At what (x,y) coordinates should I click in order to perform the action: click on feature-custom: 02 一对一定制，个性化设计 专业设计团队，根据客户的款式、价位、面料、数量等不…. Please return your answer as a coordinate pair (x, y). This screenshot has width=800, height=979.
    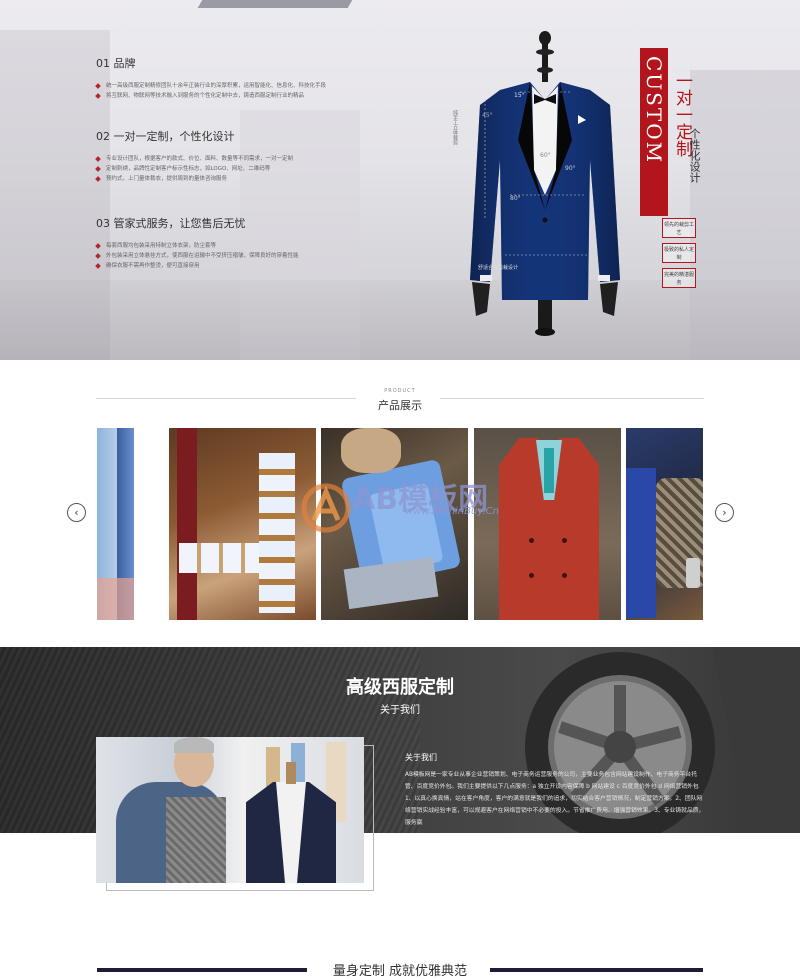
    Looking at the image, I should click on (266, 156).